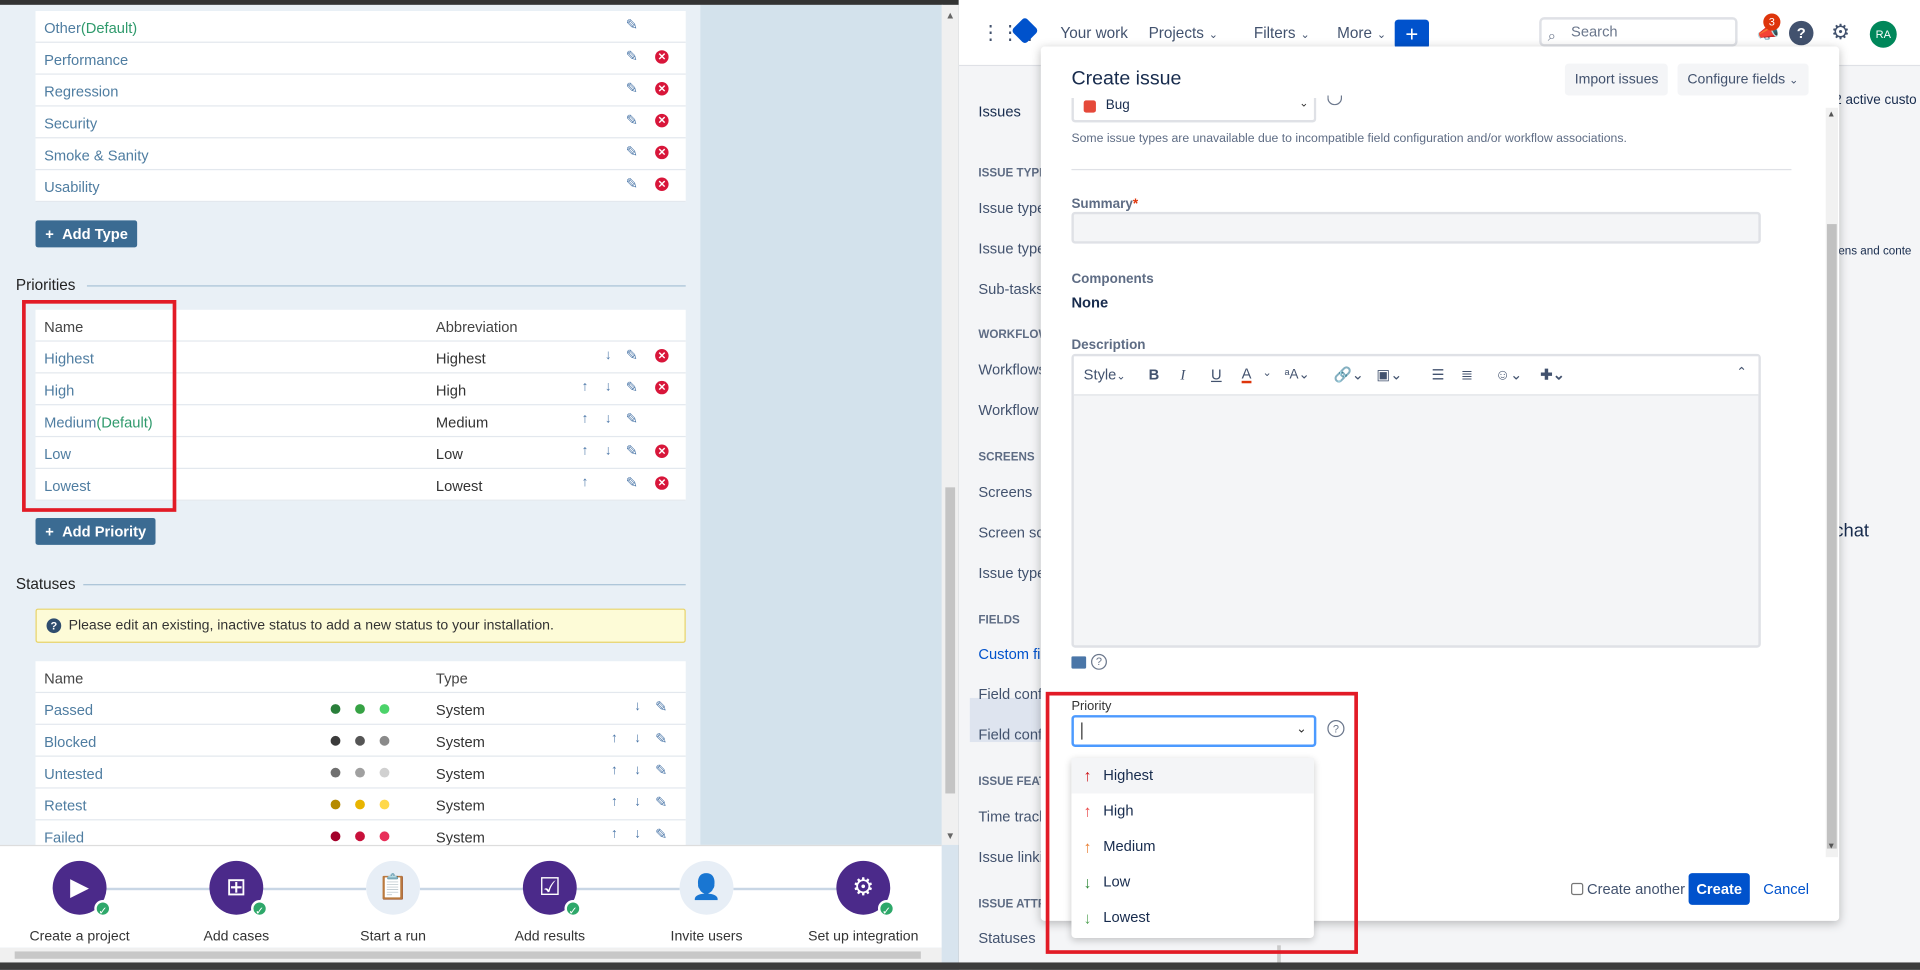 This screenshot has width=1920, height=970. What do you see at coordinates (68, 710) in the screenshot?
I see `status-name-link: Passed` at bounding box center [68, 710].